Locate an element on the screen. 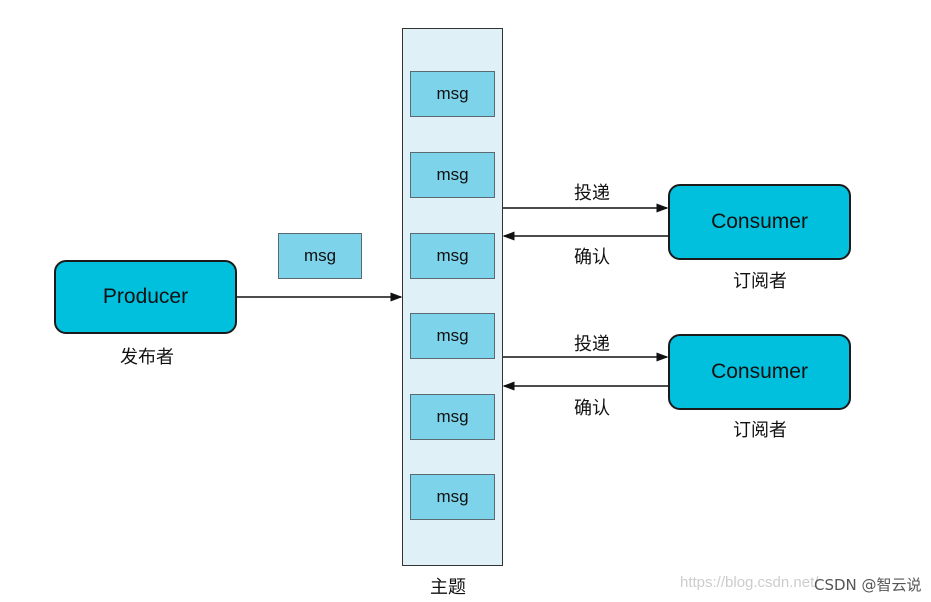  arrows-layer is located at coordinates (453, 297).